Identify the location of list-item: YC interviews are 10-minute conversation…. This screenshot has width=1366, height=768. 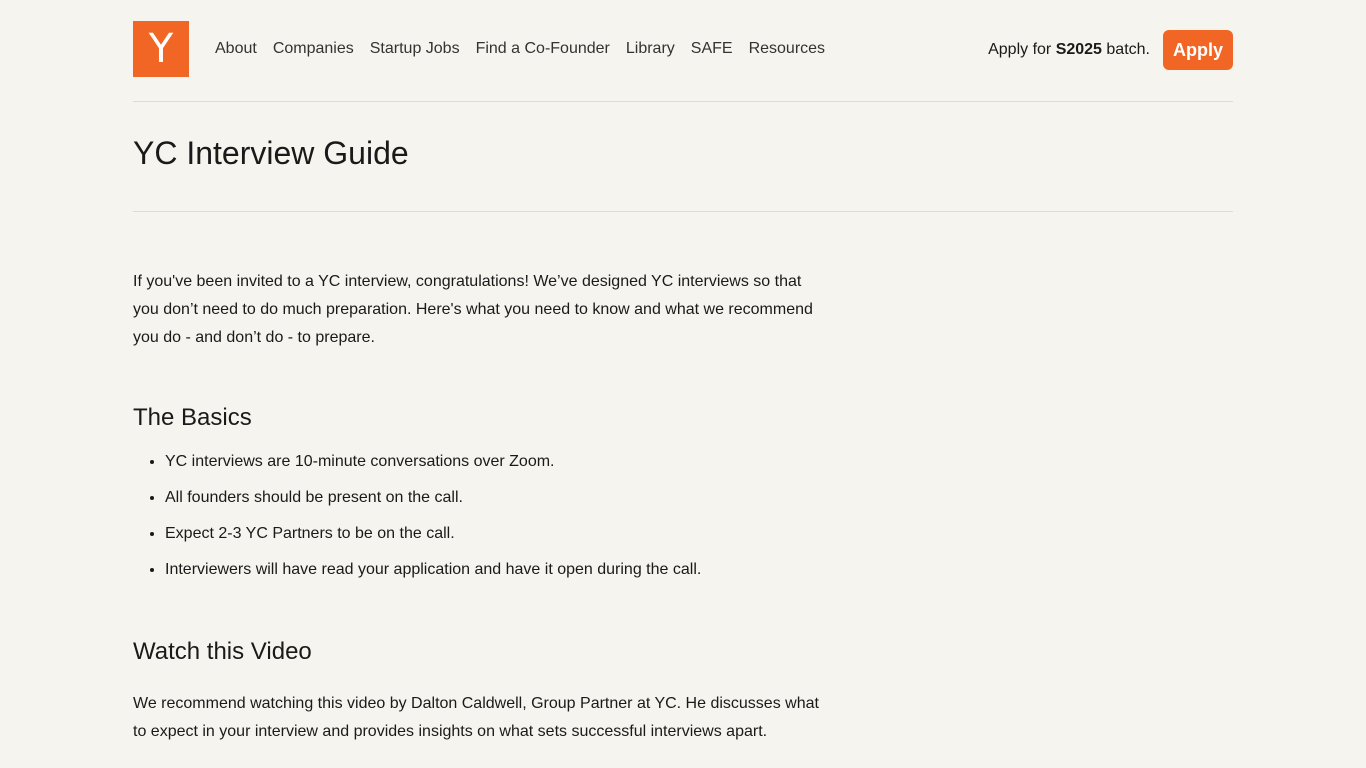
(494, 462).